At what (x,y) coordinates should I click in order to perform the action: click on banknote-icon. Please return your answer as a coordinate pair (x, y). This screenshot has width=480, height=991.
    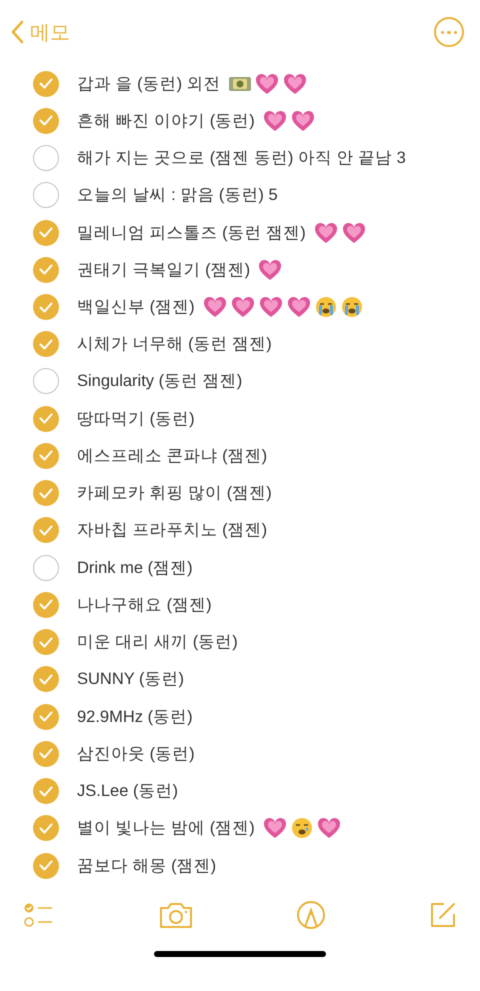
    Looking at the image, I should click on (239, 84).